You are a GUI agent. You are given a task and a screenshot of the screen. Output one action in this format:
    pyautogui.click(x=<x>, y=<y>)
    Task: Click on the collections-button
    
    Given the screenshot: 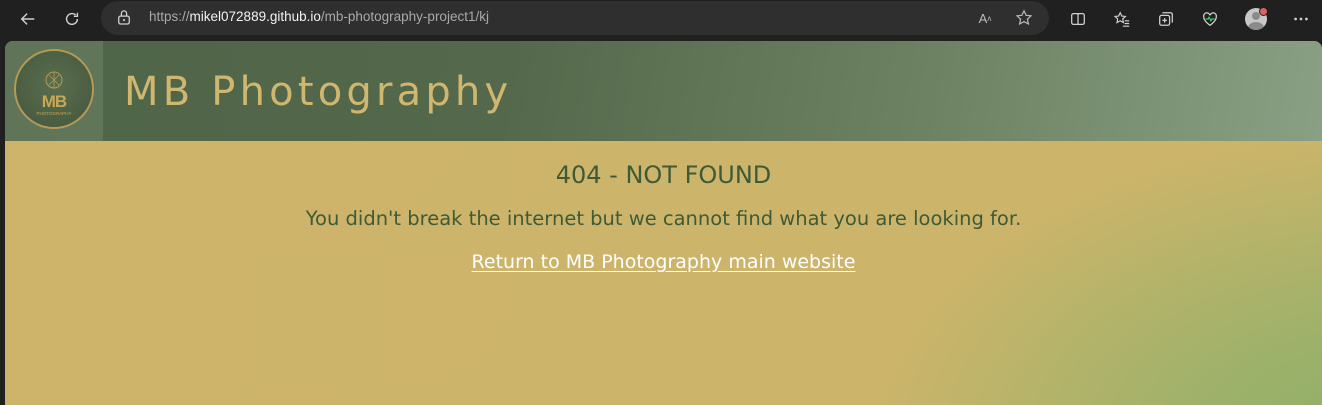 What is the action you would take?
    pyautogui.click(x=1166, y=19)
    